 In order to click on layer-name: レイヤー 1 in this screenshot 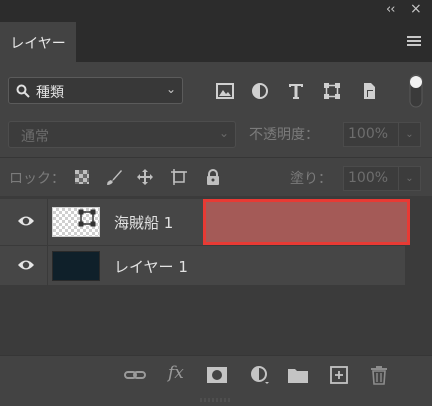, I will do `click(151, 266)`.